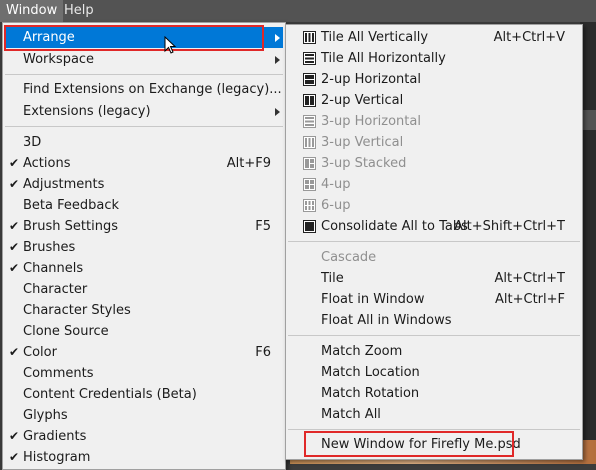 The image size is (596, 470). What do you see at coordinates (32, 11) in the screenshot?
I see `menu-window: Window` at bounding box center [32, 11].